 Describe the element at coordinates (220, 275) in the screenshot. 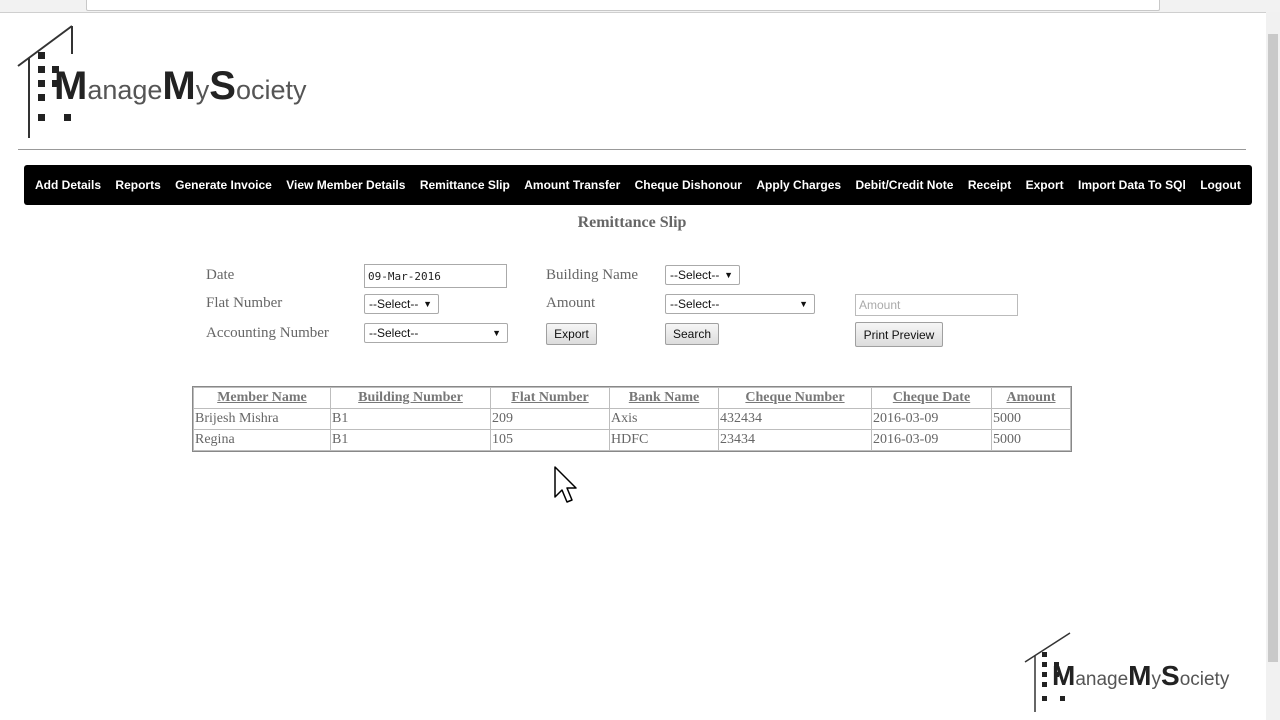

I see `date-label: Date` at that location.